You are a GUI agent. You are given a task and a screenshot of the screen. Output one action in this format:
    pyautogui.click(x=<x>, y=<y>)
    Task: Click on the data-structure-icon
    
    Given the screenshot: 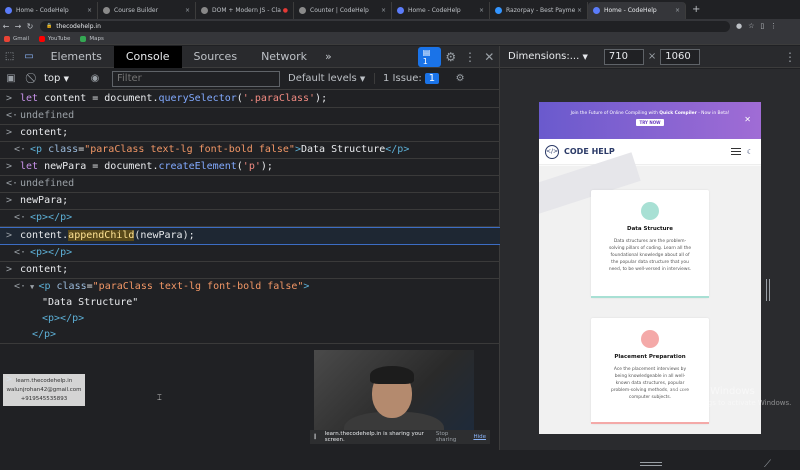 What is the action you would take?
    pyautogui.click(x=650, y=211)
    